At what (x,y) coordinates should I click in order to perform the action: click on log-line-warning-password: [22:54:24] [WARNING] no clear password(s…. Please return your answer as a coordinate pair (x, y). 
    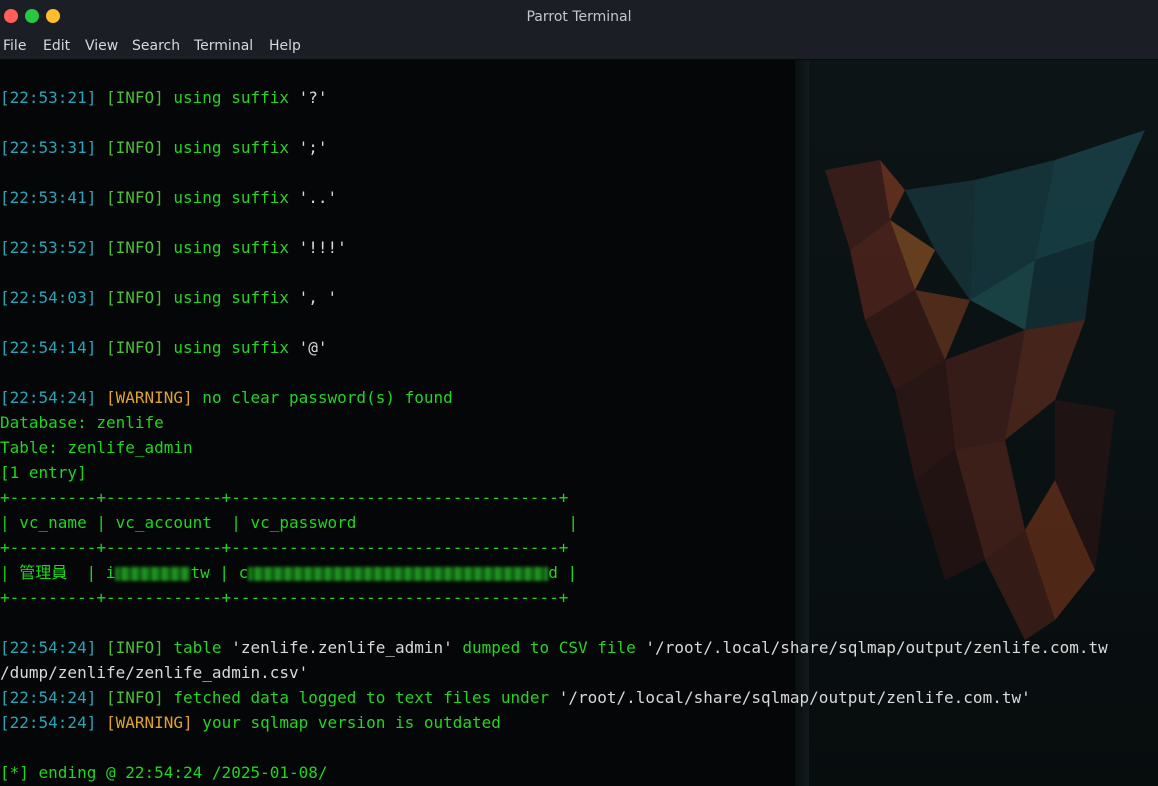
    Looking at the image, I should click on (226, 398).